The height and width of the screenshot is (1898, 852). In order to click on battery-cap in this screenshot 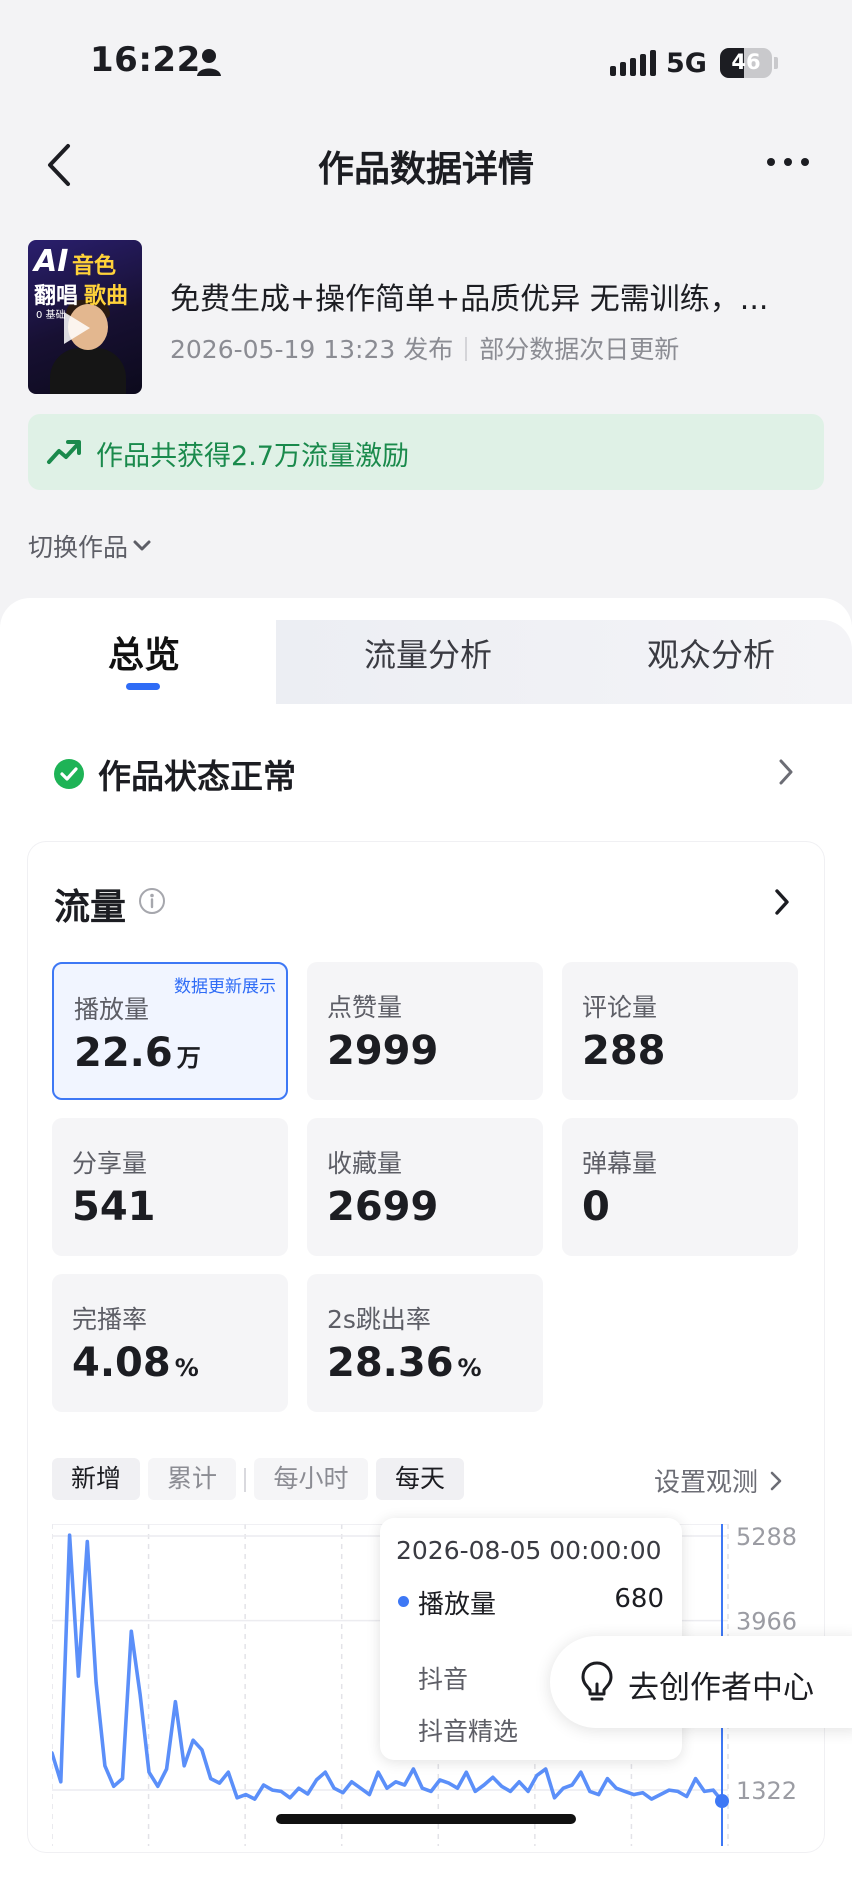, I will do `click(776, 63)`.